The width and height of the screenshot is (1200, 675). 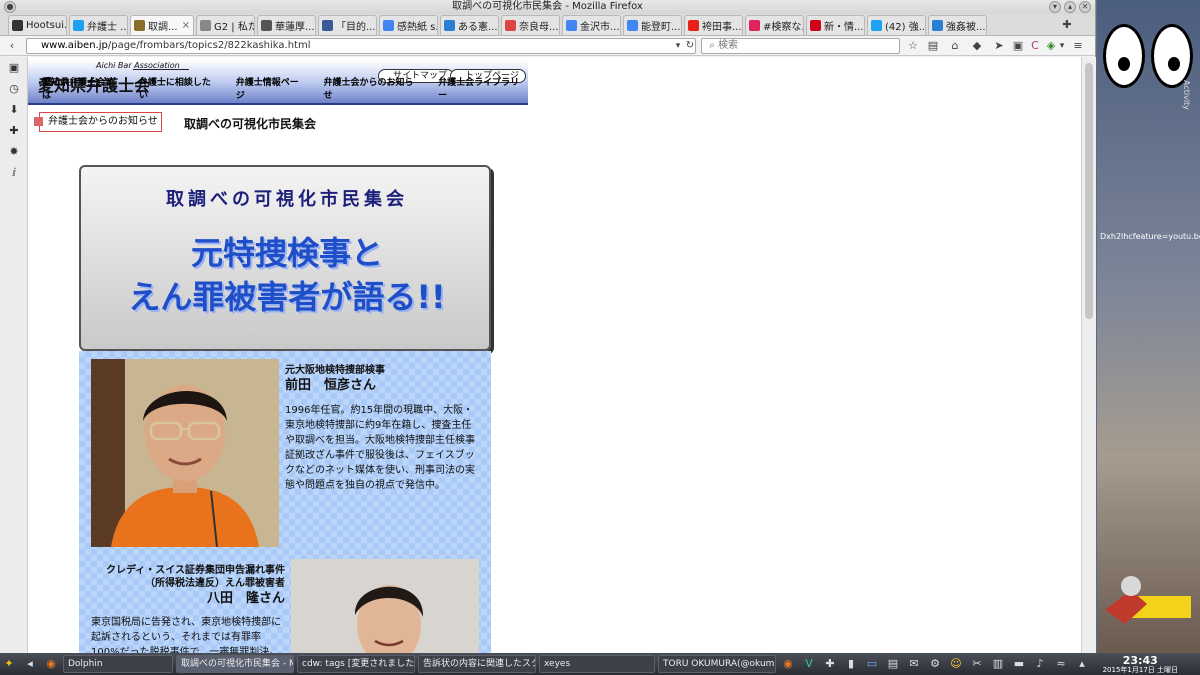 What do you see at coordinates (914, 664) in the screenshot?
I see `tray-mail-icon: ✉` at bounding box center [914, 664].